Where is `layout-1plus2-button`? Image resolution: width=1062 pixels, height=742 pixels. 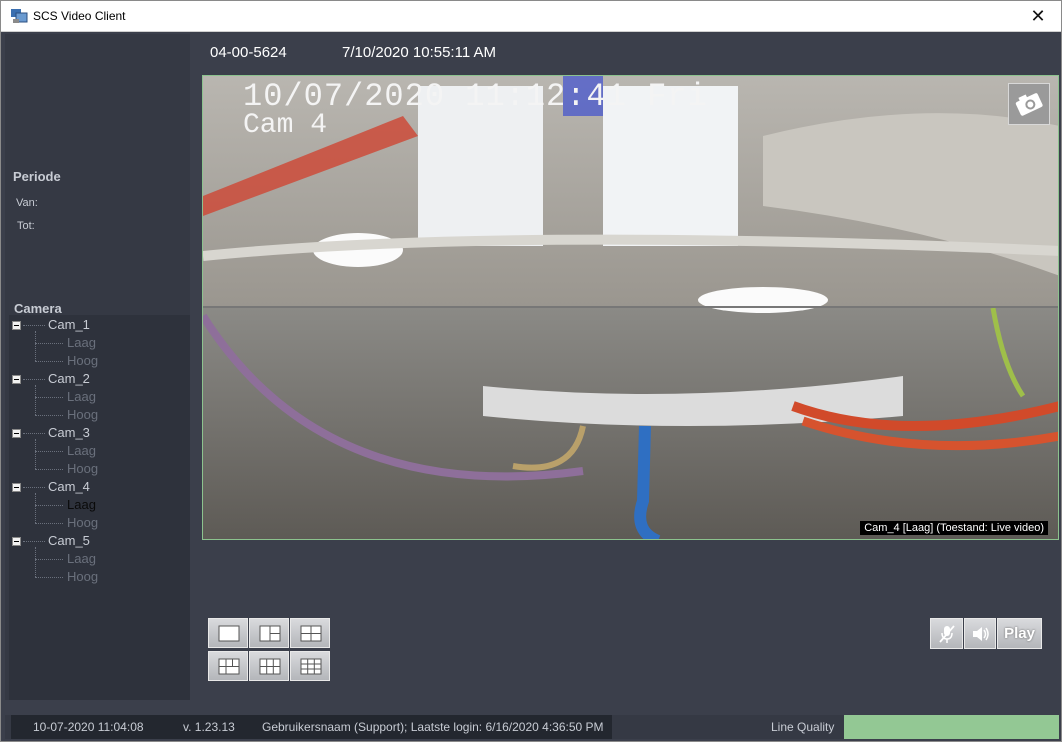
layout-1plus2-button is located at coordinates (269, 633).